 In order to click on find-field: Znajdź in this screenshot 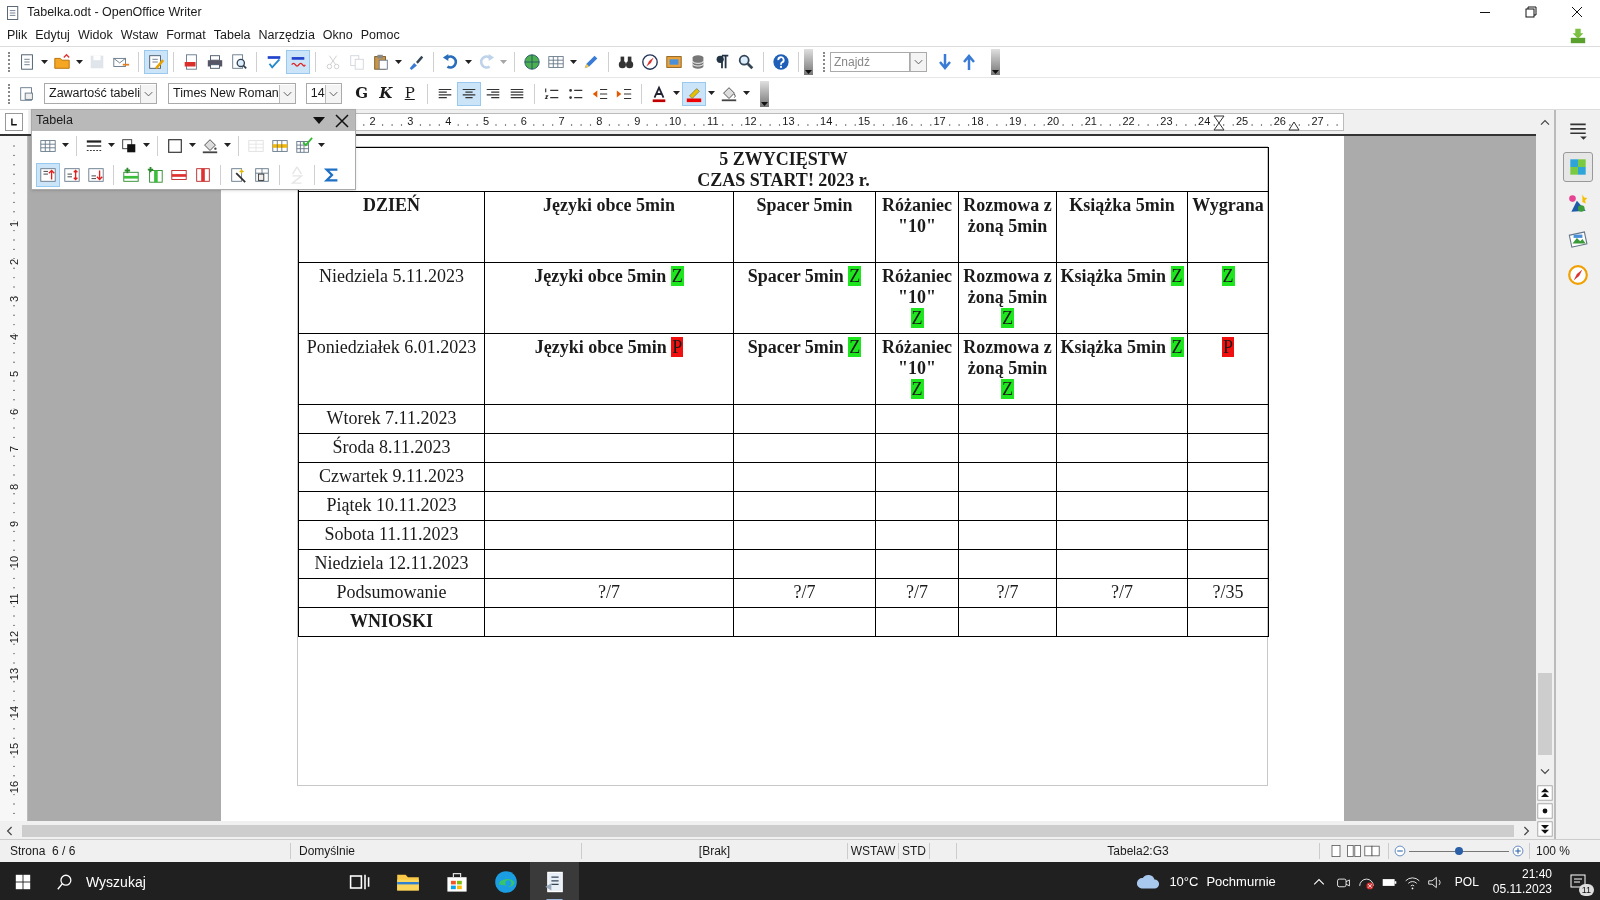, I will do `click(870, 62)`.